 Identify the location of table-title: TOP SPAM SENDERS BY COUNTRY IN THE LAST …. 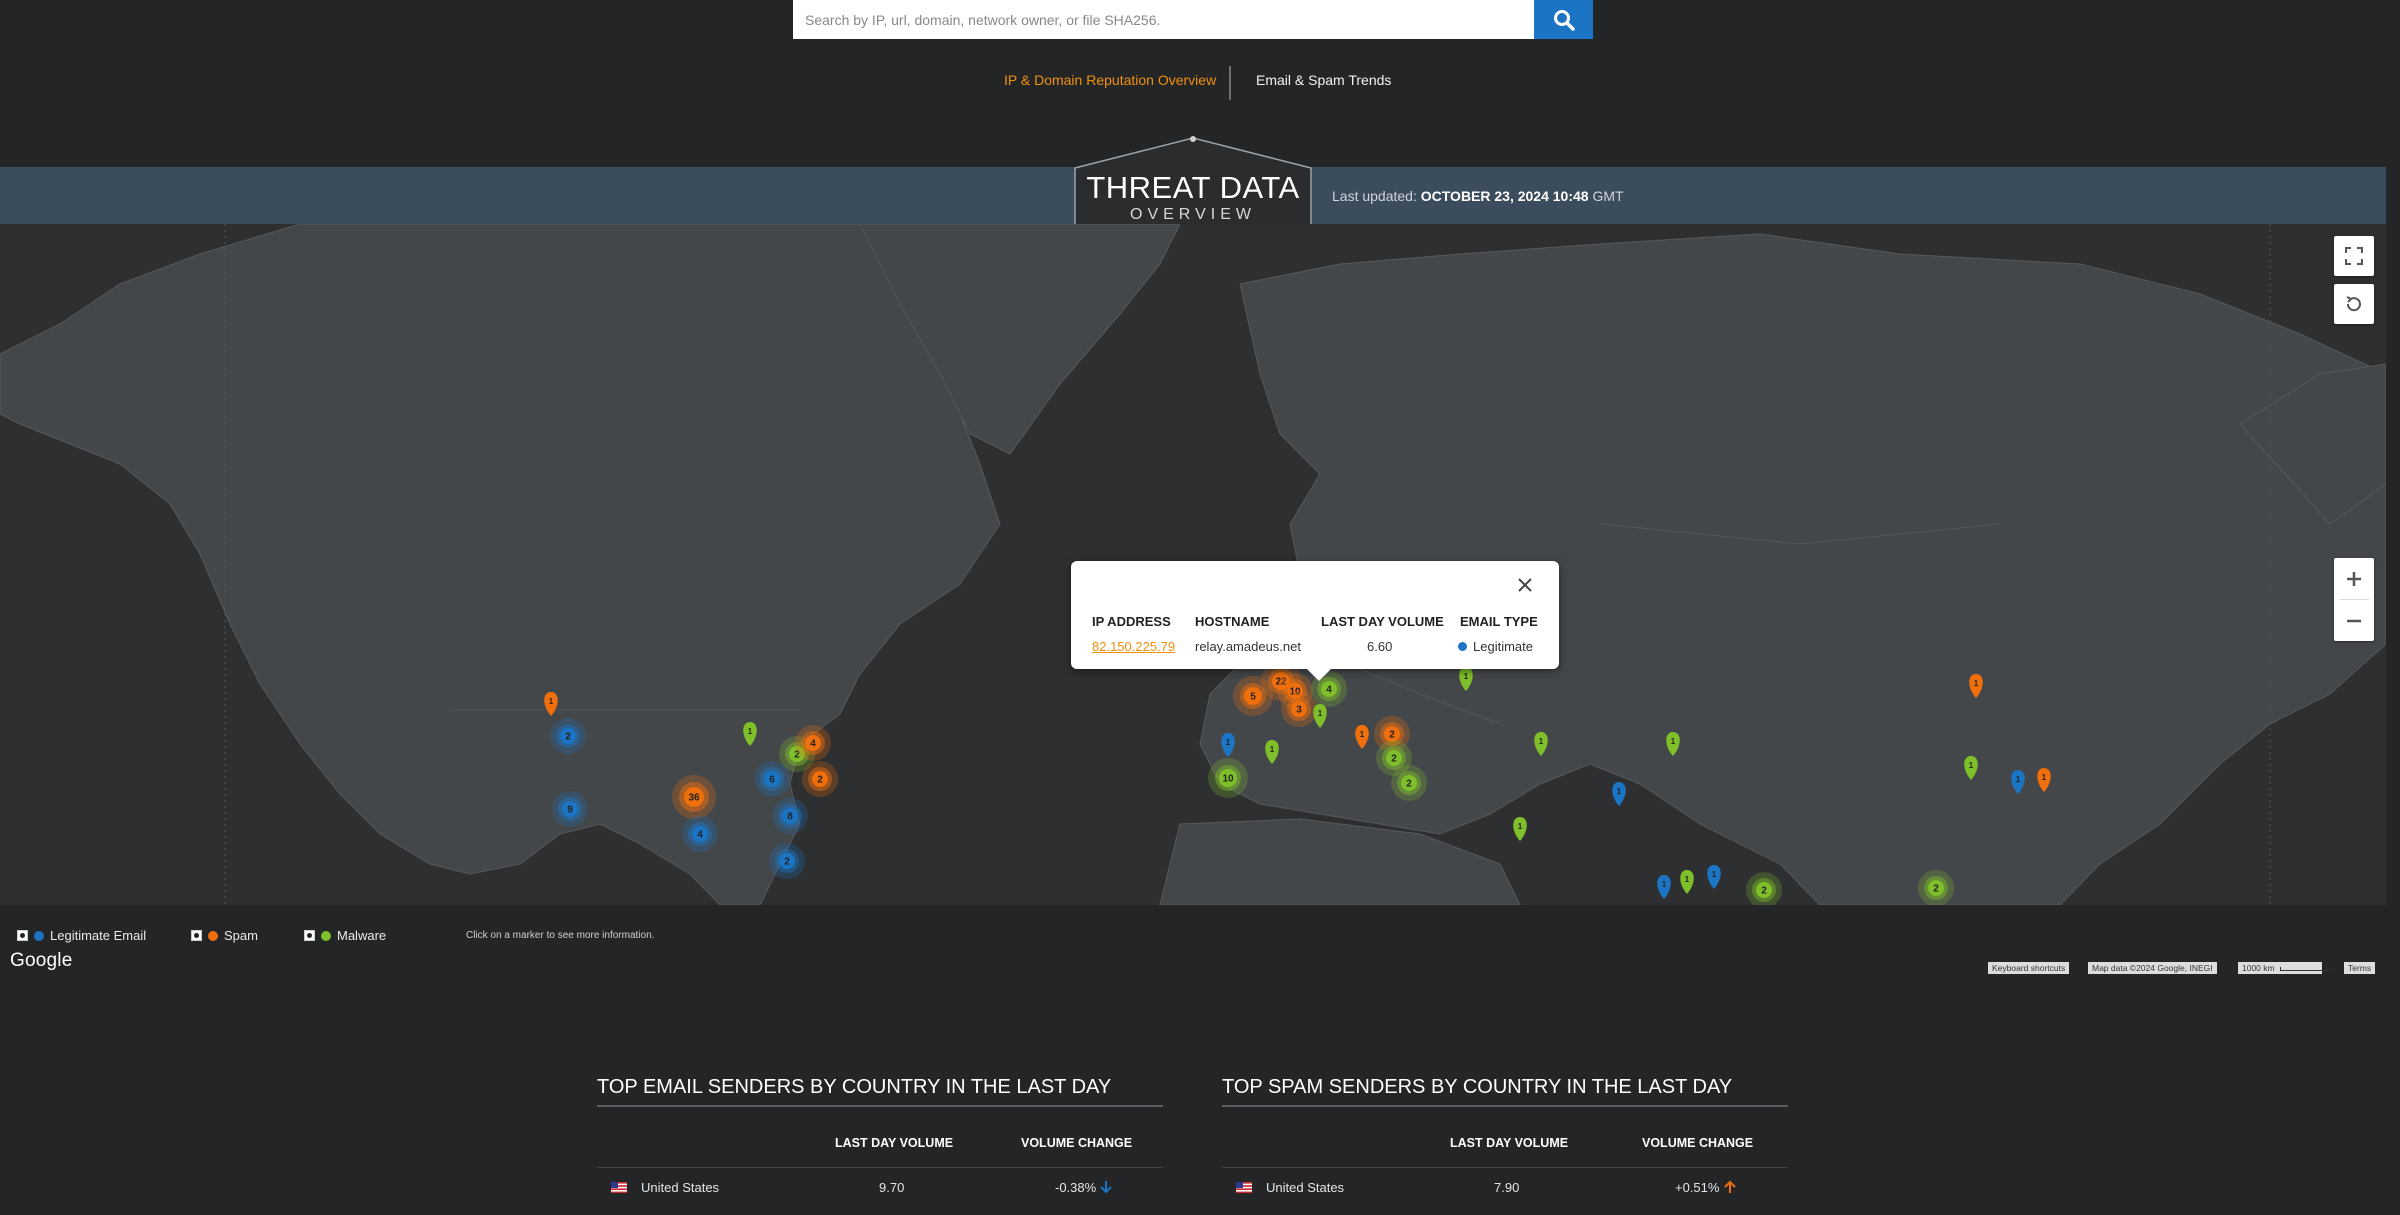
(1505, 1091).